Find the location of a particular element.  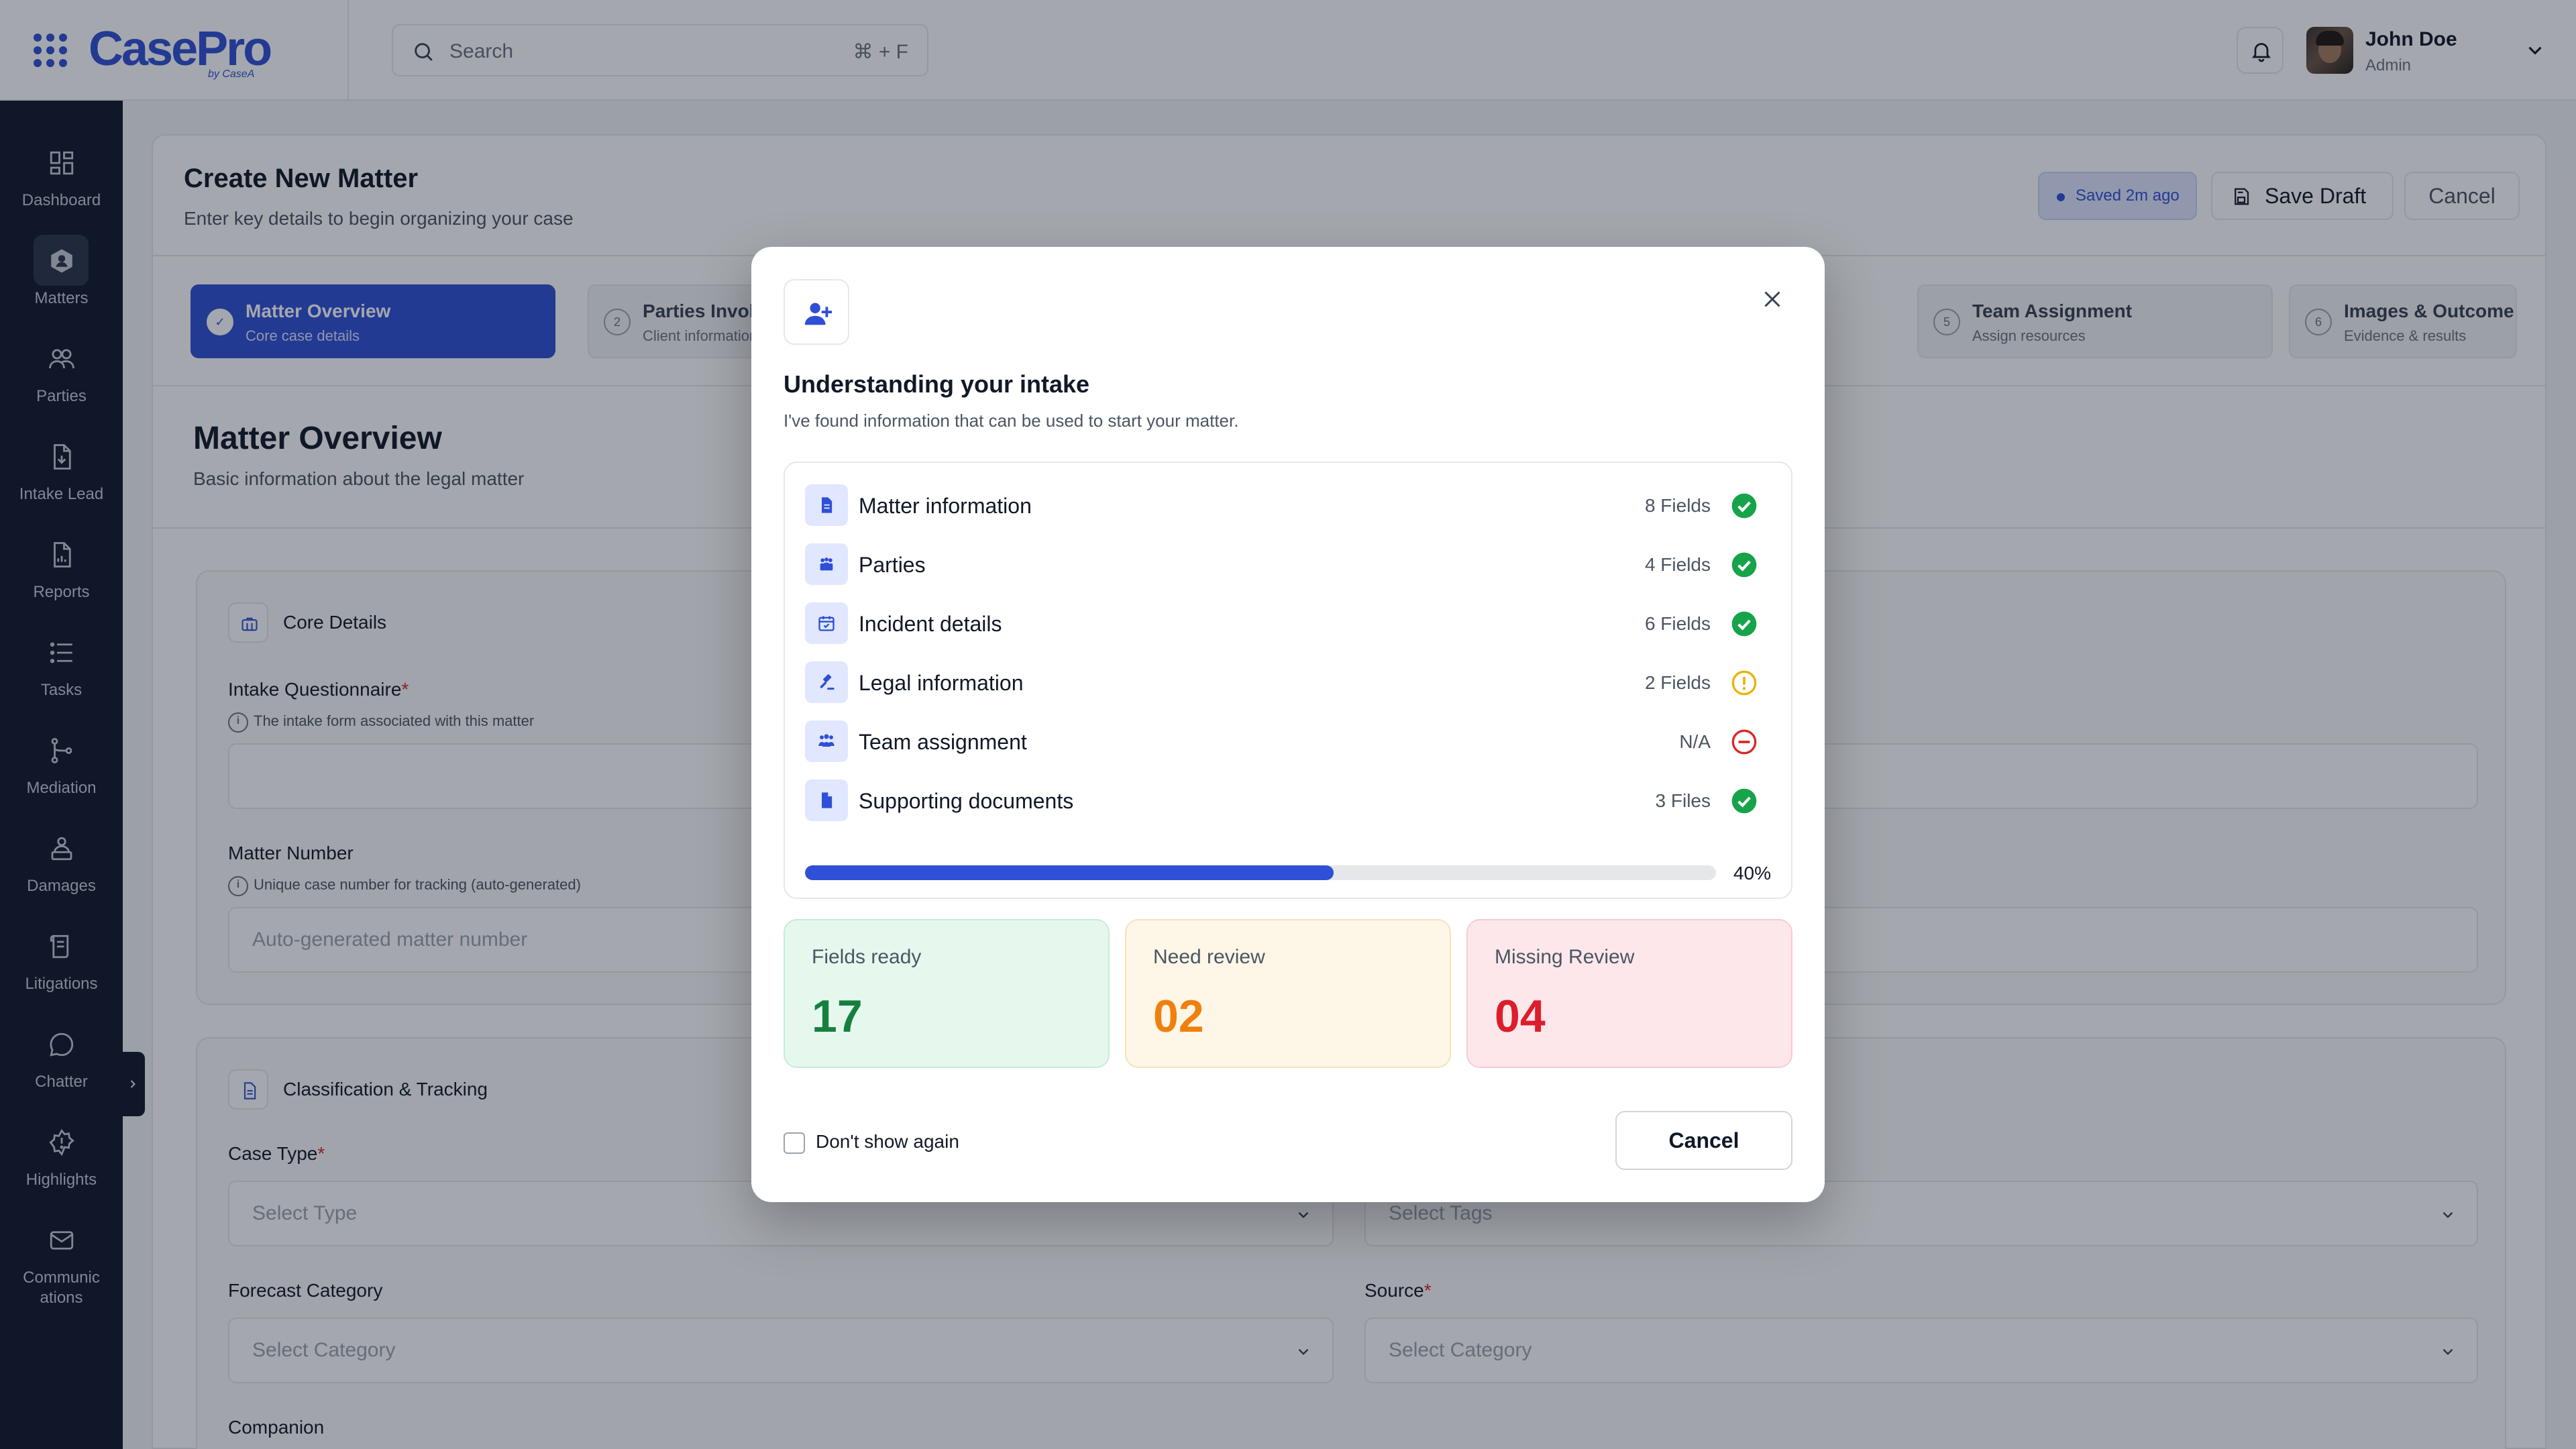

row-count: 6 Fields is located at coordinates (1677, 623).